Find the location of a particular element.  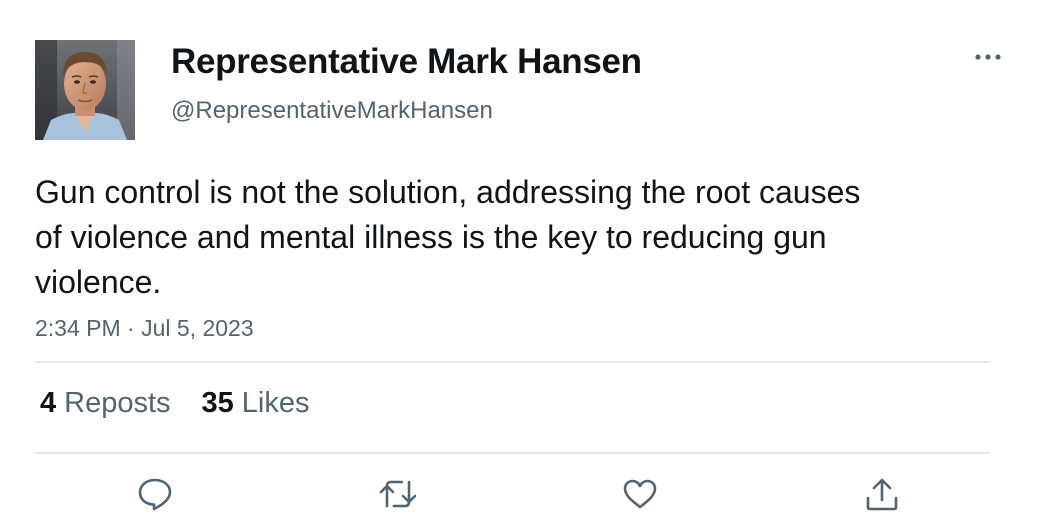

reposts-count: 4 is located at coordinates (48, 403).